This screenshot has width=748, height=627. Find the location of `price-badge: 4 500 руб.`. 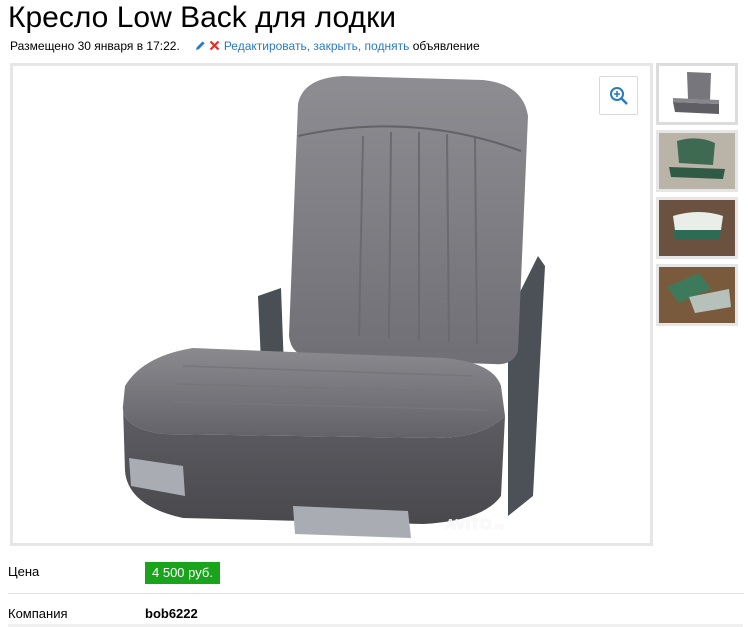

price-badge: 4 500 руб. is located at coordinates (182, 573).